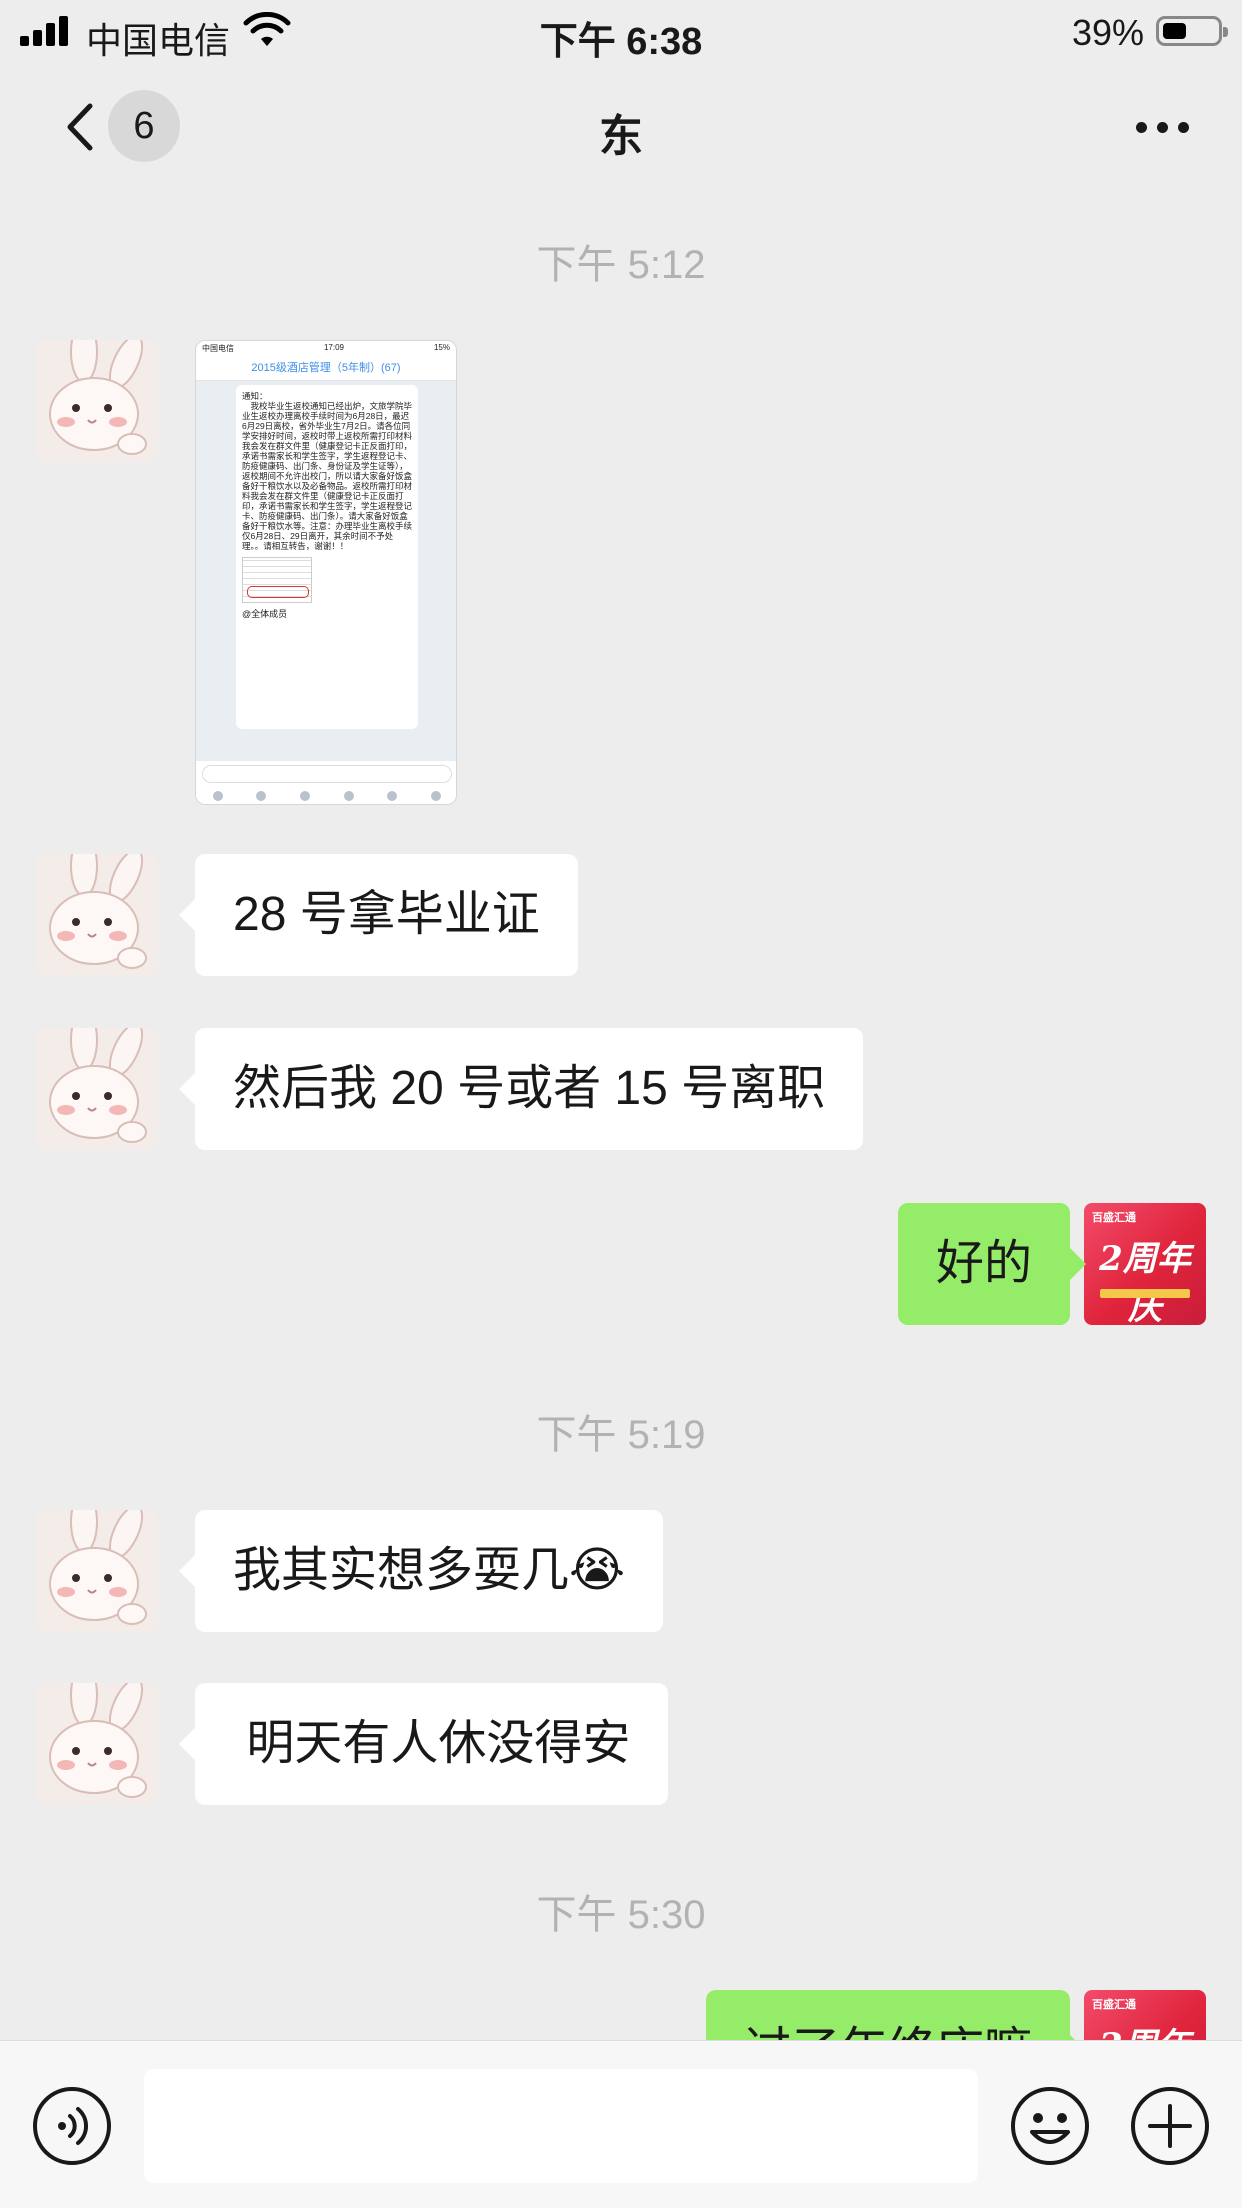 This screenshot has height=2208, width=1242. I want to click on received-message: 然后我 20 号或者 15 号离职, so click(521, 1089).